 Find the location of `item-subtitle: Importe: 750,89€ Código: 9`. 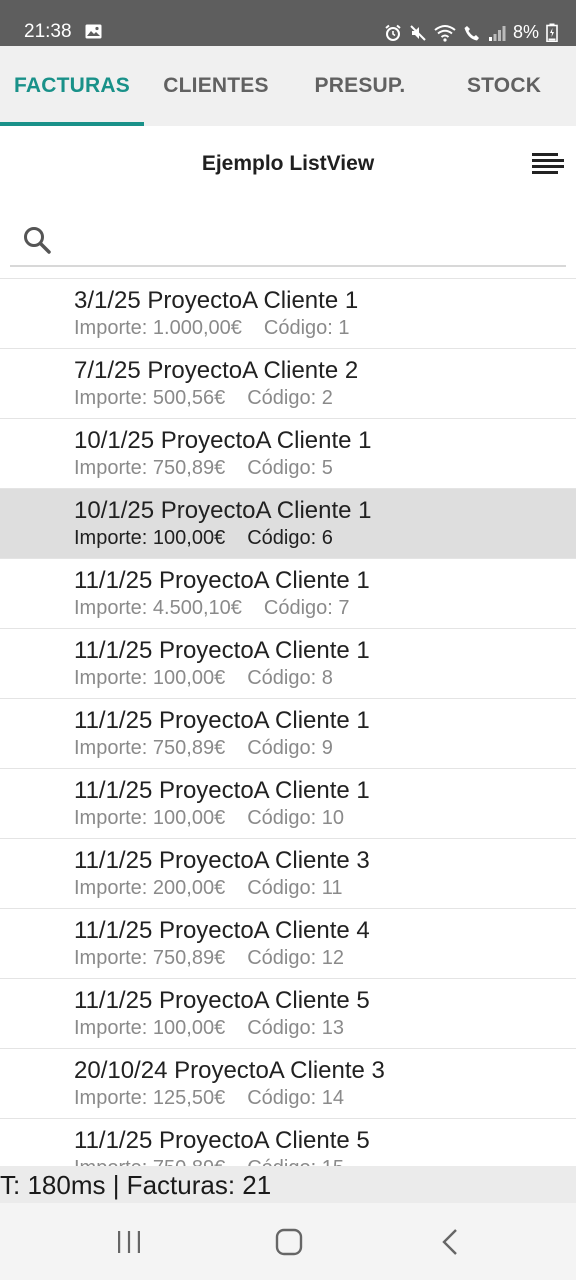

item-subtitle: Importe: 750,89€ Código: 9 is located at coordinates (203, 748).